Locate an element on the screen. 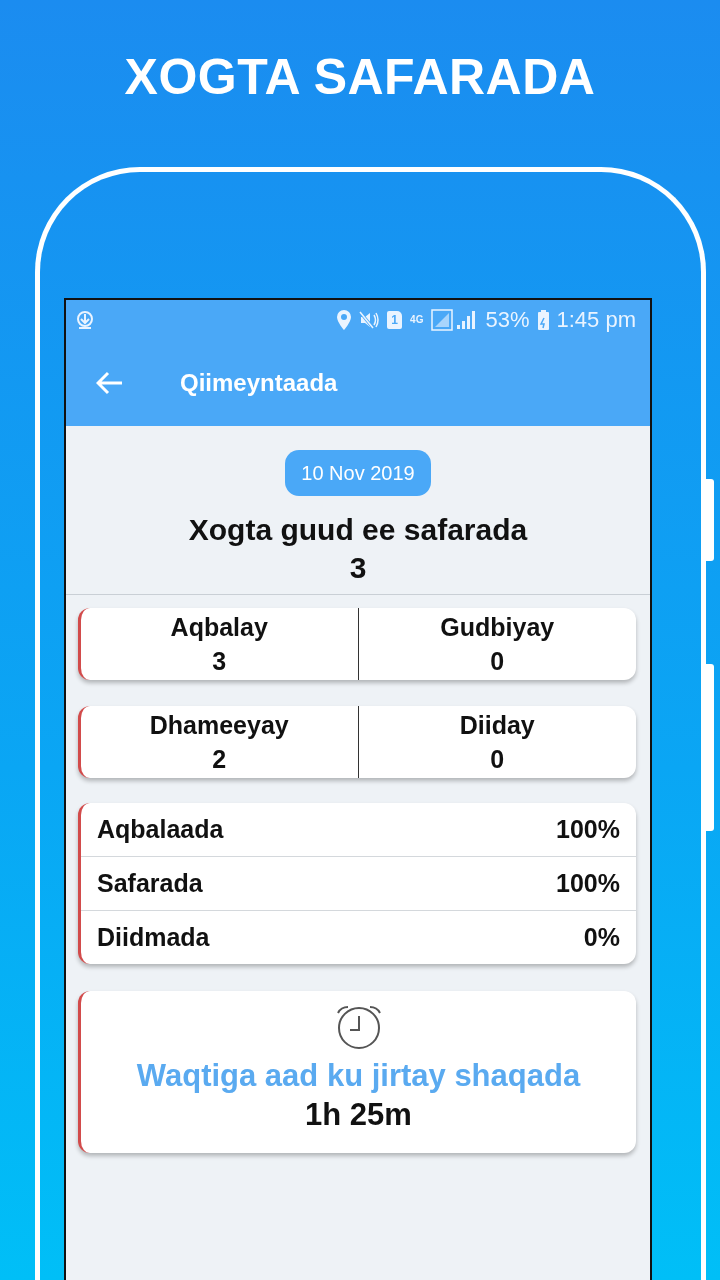 The width and height of the screenshot is (720, 1280). stat-label: Aqbalay is located at coordinates (219, 627).